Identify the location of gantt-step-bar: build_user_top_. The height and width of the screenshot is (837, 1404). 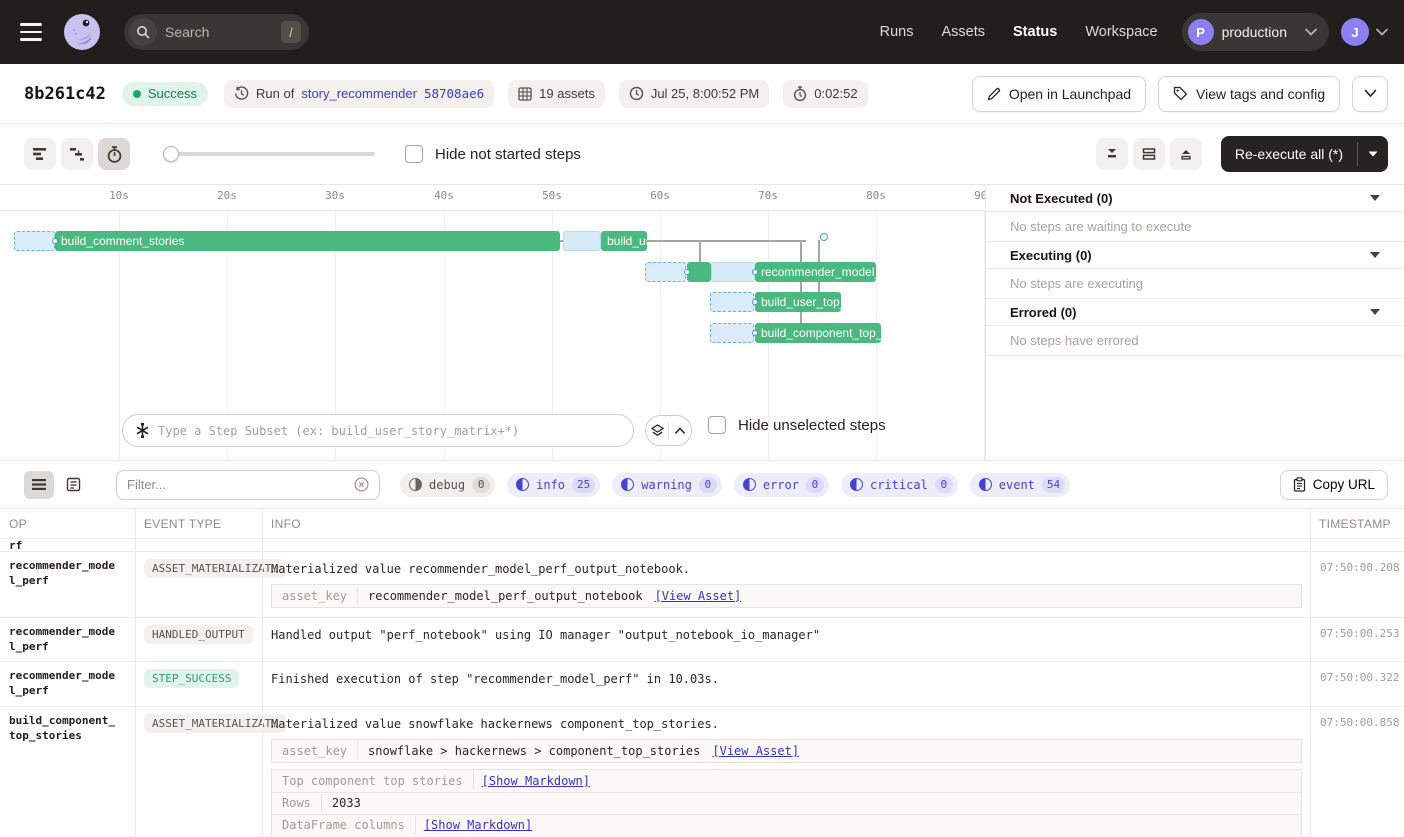
(798, 302).